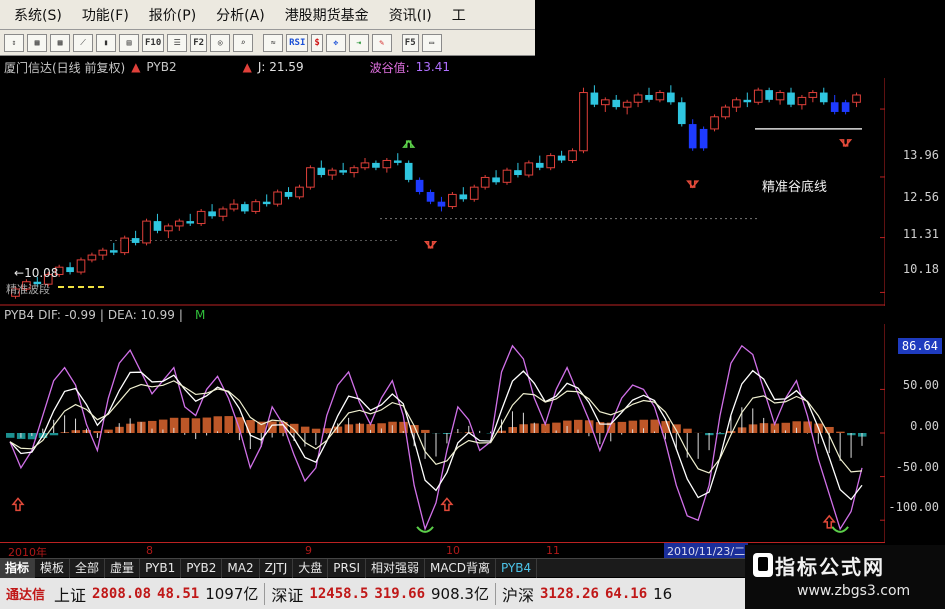 This screenshot has height=609, width=945. Describe the element at coordinates (410, 42) in the screenshot. I see `f5-icon: F5` at that location.